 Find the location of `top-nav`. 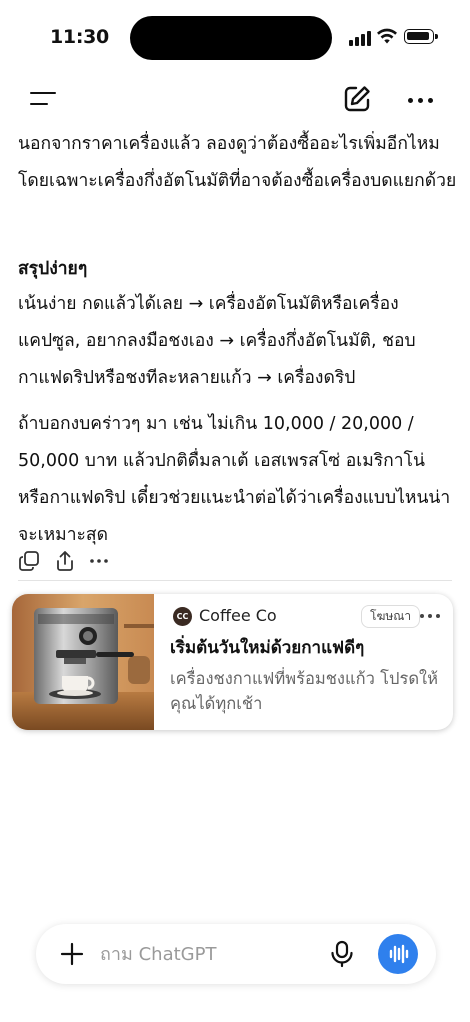

top-nav is located at coordinates (235, 100).